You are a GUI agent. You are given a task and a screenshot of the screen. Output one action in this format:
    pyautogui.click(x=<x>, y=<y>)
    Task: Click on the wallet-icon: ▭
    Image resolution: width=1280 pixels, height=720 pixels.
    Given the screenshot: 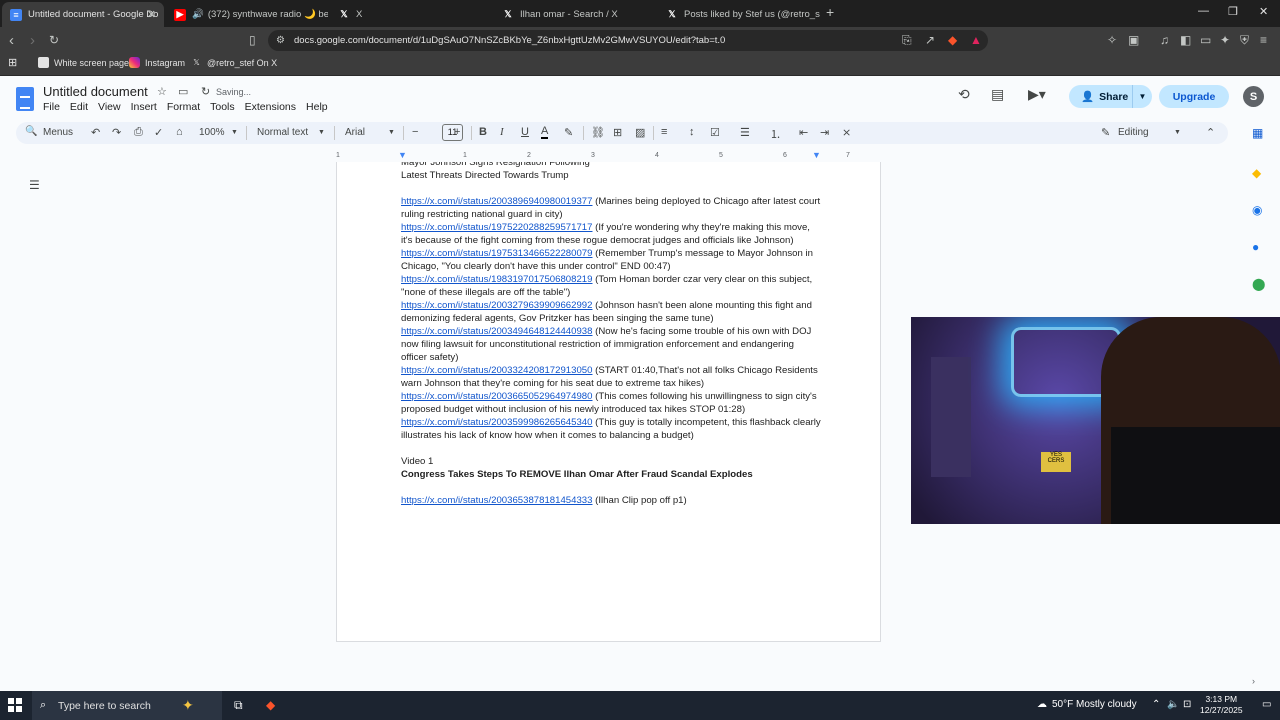 What is the action you would take?
    pyautogui.click(x=1205, y=40)
    